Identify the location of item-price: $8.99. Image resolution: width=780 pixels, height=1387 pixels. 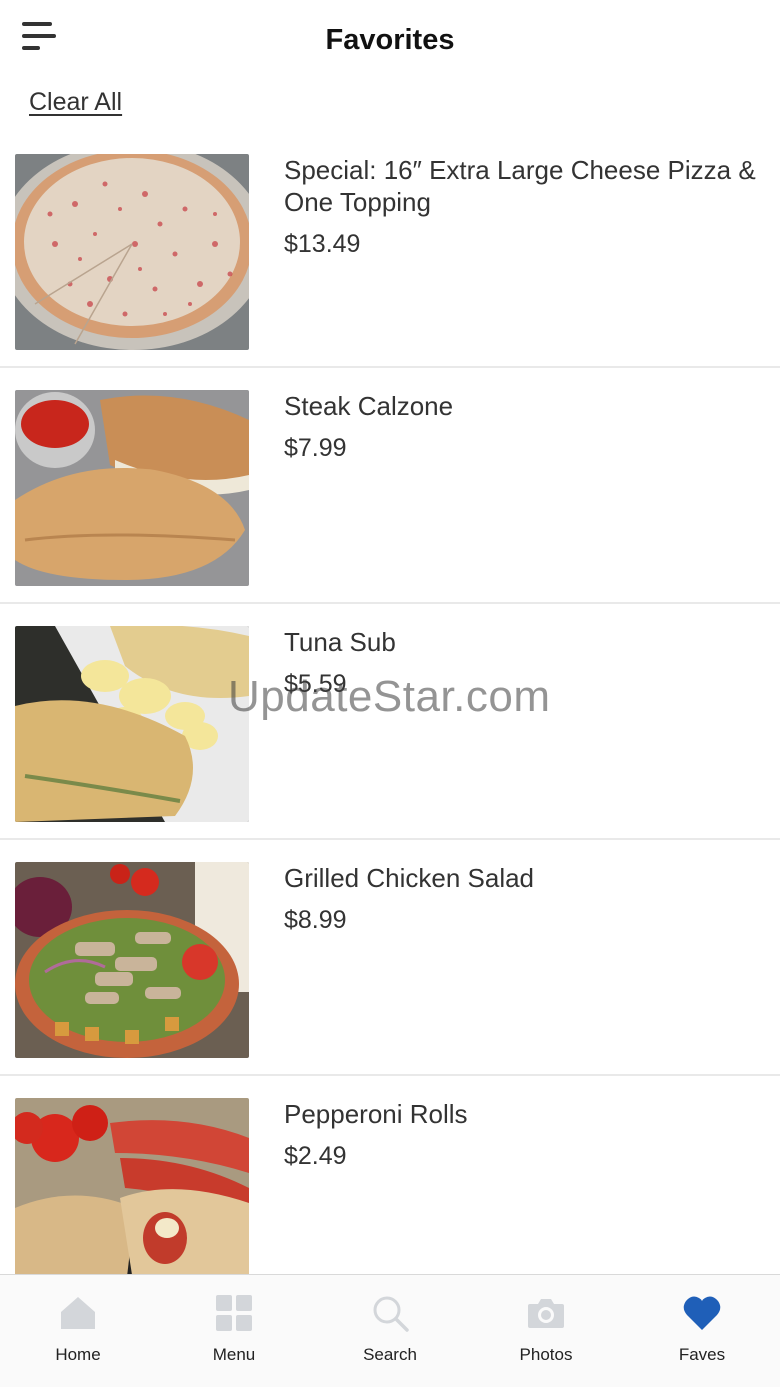
(315, 920).